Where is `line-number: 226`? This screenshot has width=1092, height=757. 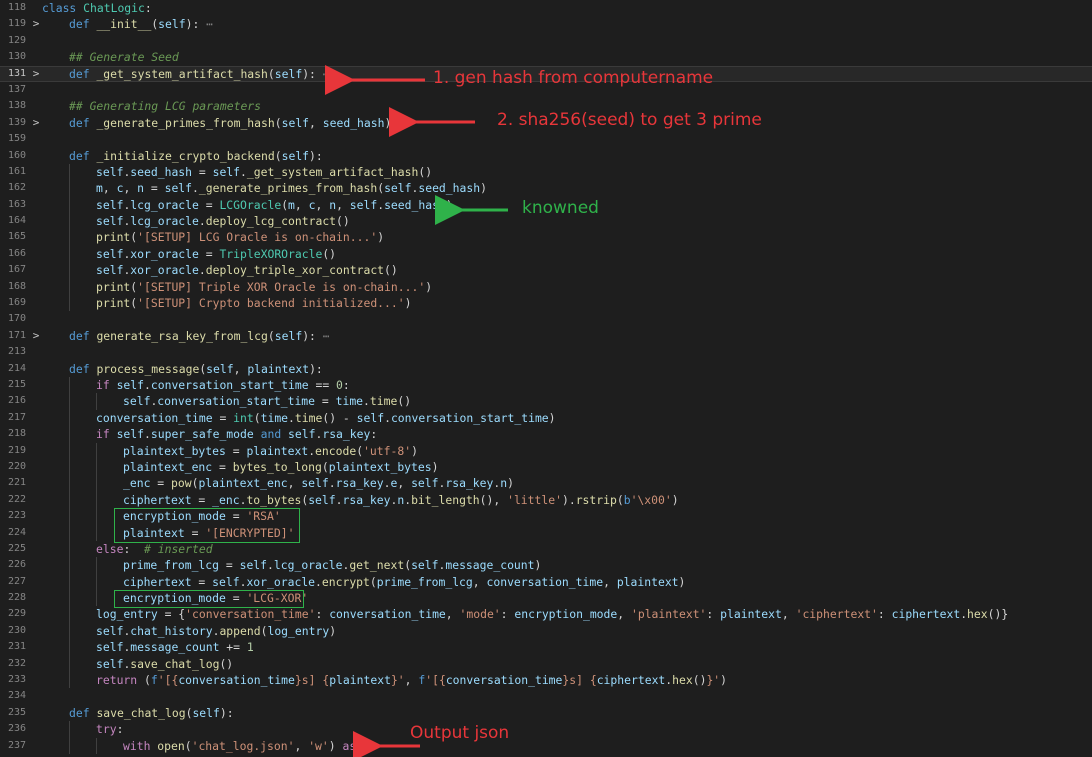 line-number: 226 is located at coordinates (16, 565).